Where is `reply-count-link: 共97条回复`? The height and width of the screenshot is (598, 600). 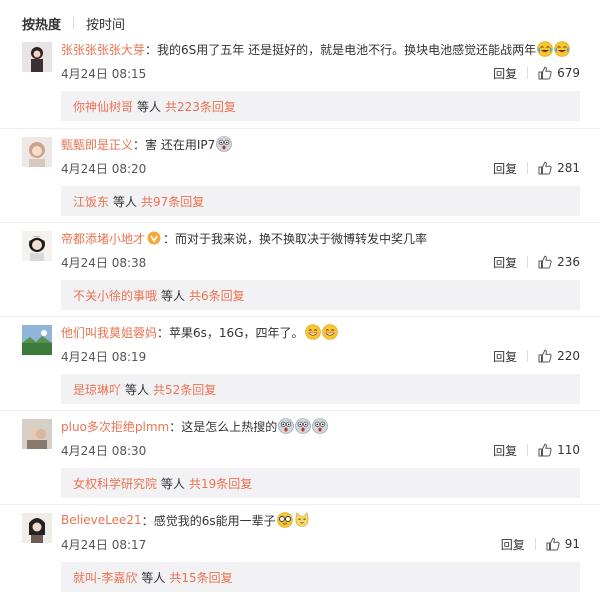
reply-count-link: 共97条回复 is located at coordinates (172, 201).